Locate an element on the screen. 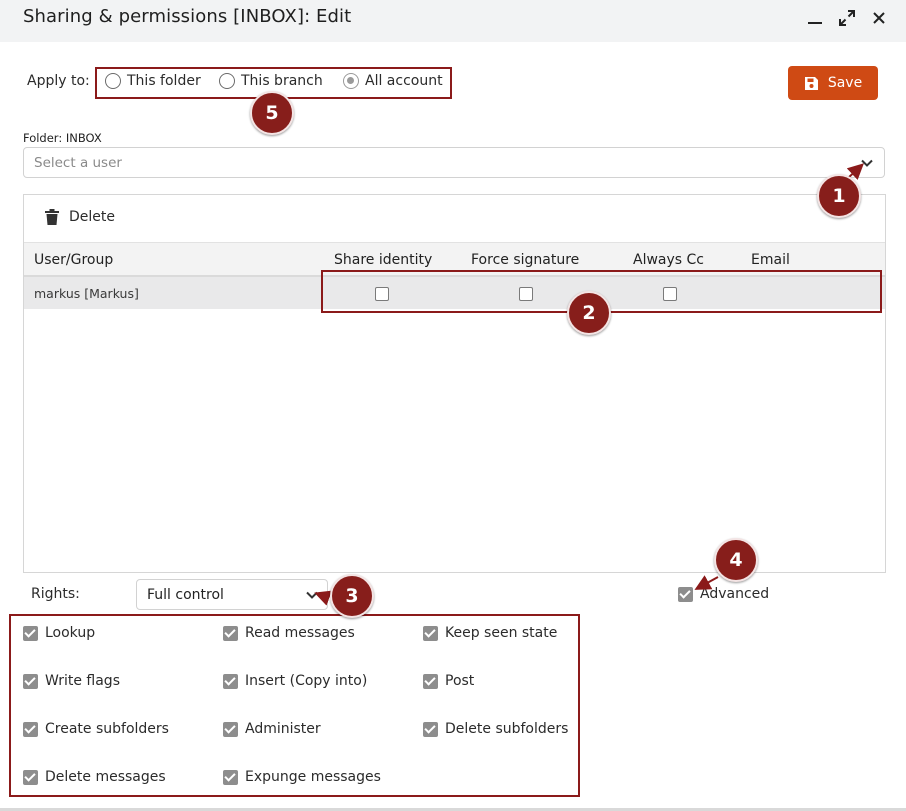 The height and width of the screenshot is (811, 906). advanced-label: Advanced is located at coordinates (735, 594).